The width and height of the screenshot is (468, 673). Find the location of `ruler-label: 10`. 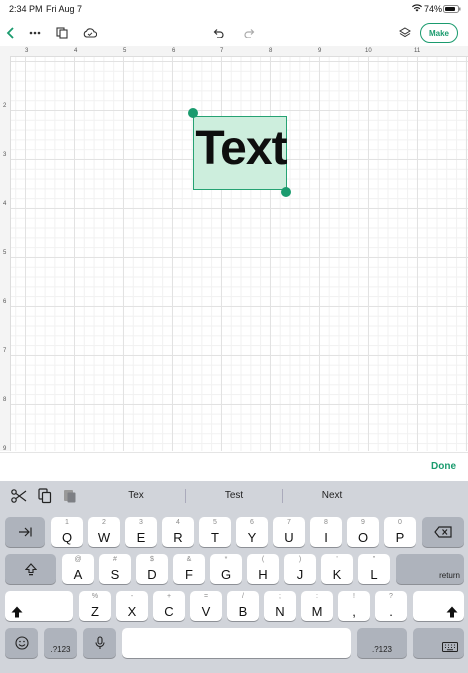

ruler-label: 10 is located at coordinates (368, 51).